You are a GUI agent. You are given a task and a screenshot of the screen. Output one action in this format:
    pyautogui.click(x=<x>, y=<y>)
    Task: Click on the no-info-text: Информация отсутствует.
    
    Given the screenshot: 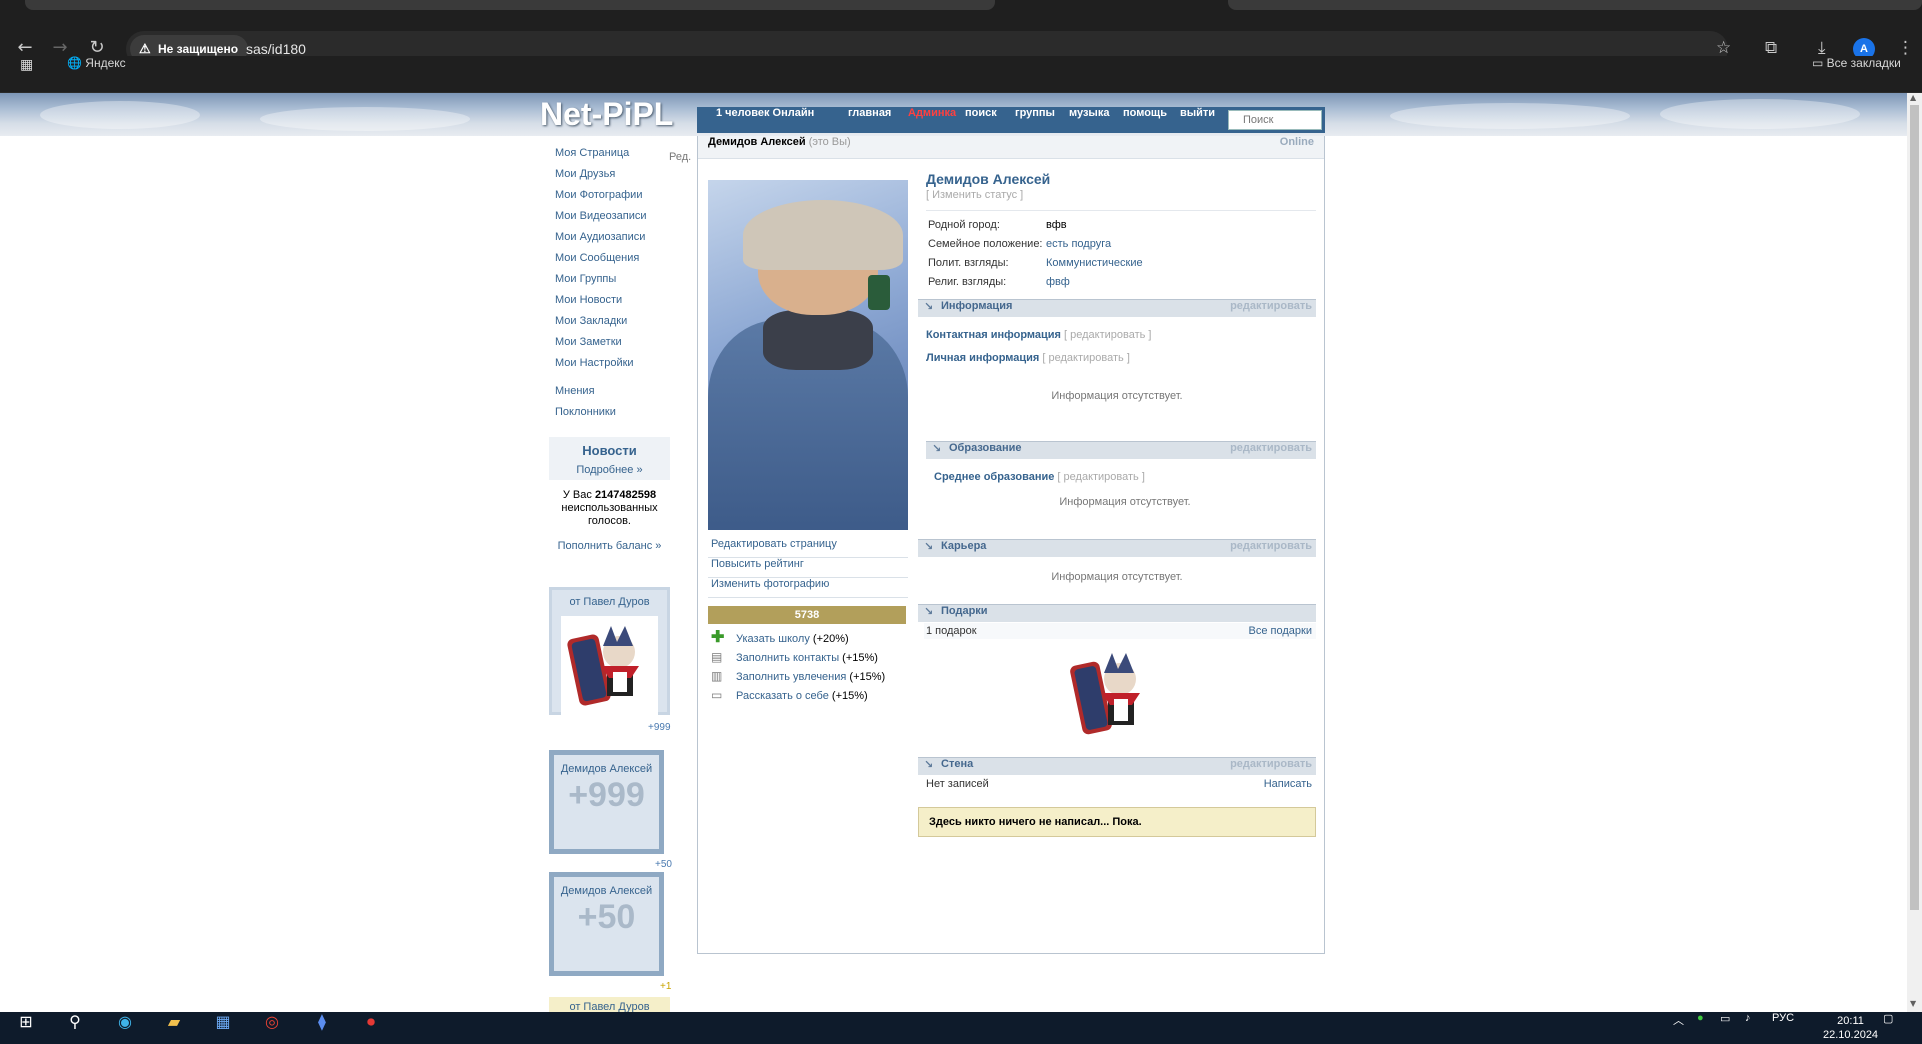 What is the action you would take?
    pyautogui.click(x=1125, y=502)
    